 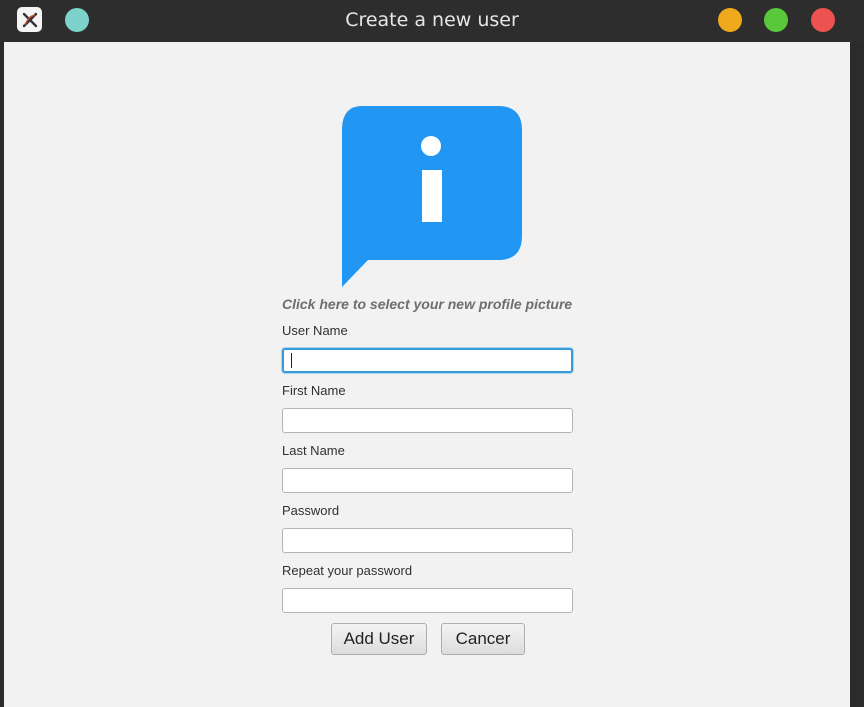 I want to click on last-name-input, so click(x=427, y=480).